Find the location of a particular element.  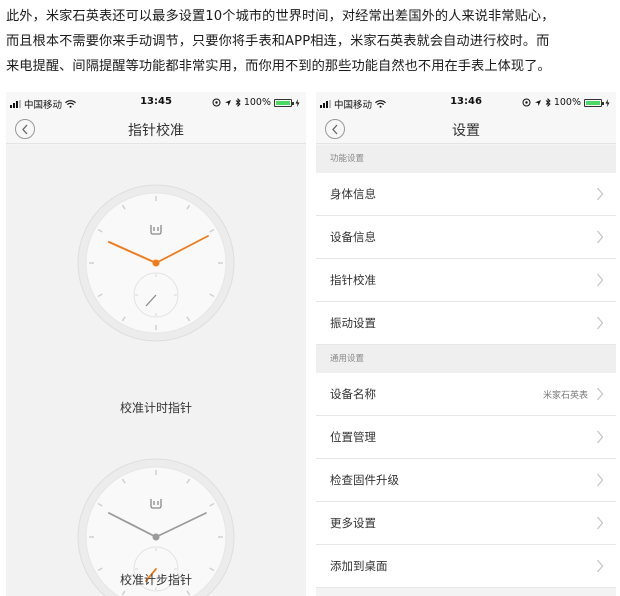

settings-row-hand-calibration: 指针校准 is located at coordinates (466, 280).